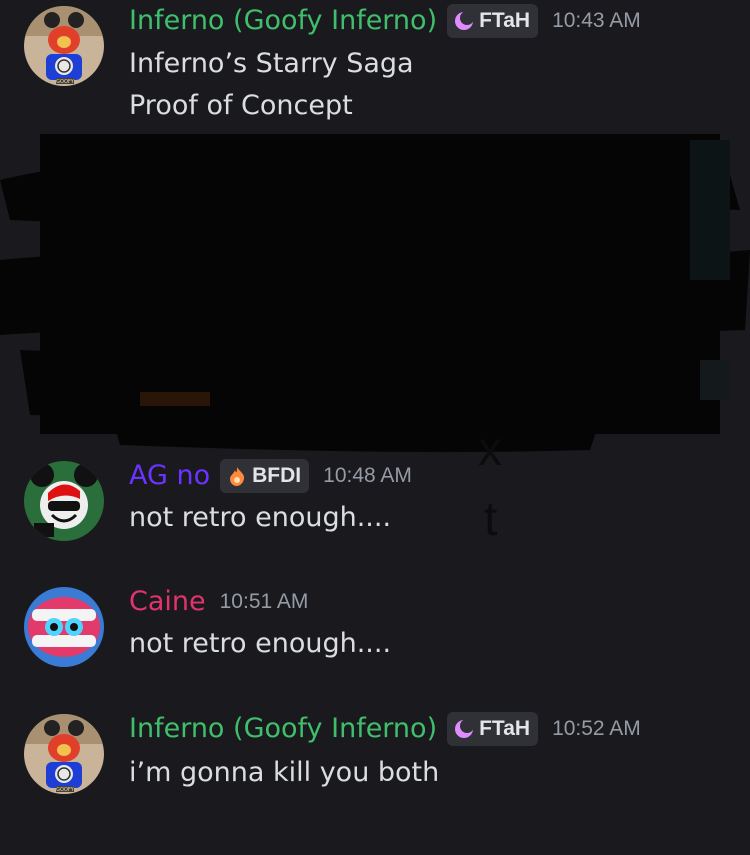 This screenshot has width=750, height=855. I want to click on message-header: Inferno (Goofy Inferno) FTaH 10:52 AM, so click(385, 729).